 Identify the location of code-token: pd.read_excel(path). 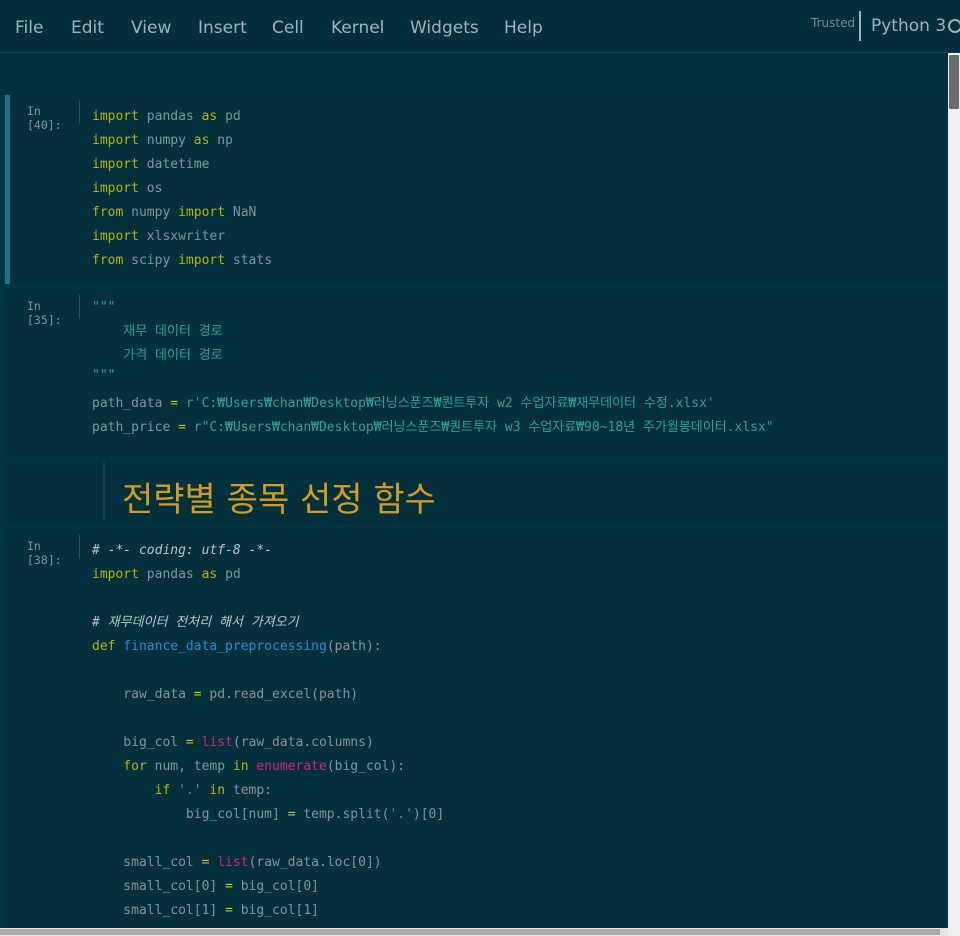
(280, 694).